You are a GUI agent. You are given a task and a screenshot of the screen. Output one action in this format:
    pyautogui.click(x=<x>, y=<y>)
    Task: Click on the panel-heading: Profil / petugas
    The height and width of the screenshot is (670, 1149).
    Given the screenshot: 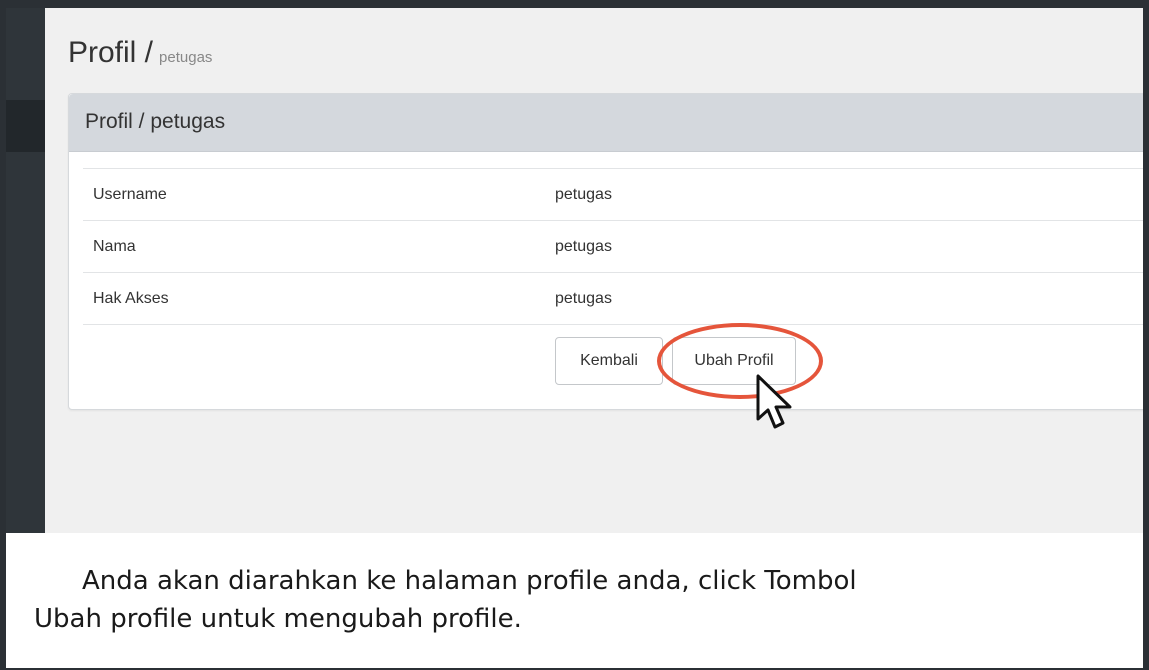 What is the action you would take?
    pyautogui.click(x=606, y=123)
    